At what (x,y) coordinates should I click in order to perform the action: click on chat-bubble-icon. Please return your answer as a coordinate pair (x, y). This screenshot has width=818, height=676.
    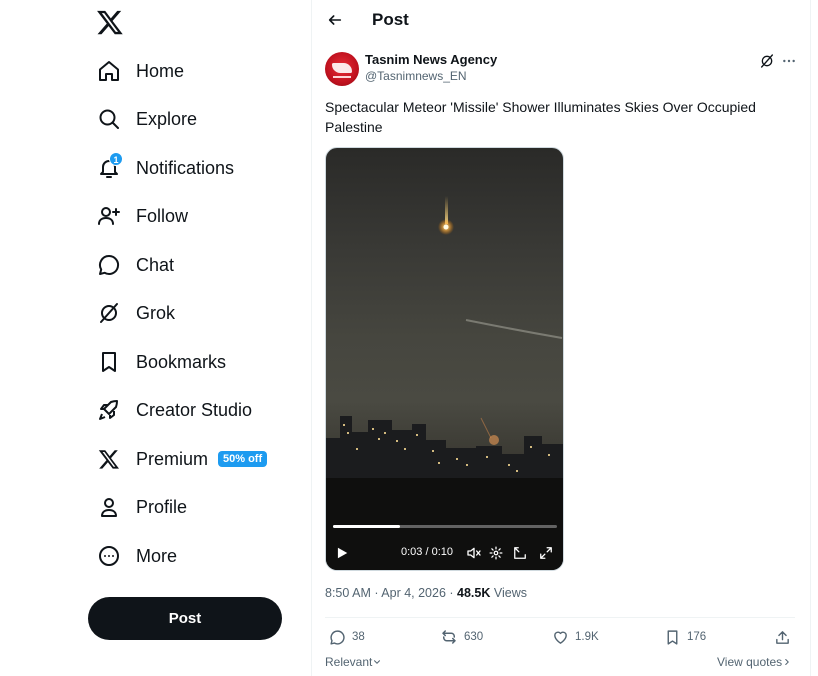
    Looking at the image, I should click on (109, 265).